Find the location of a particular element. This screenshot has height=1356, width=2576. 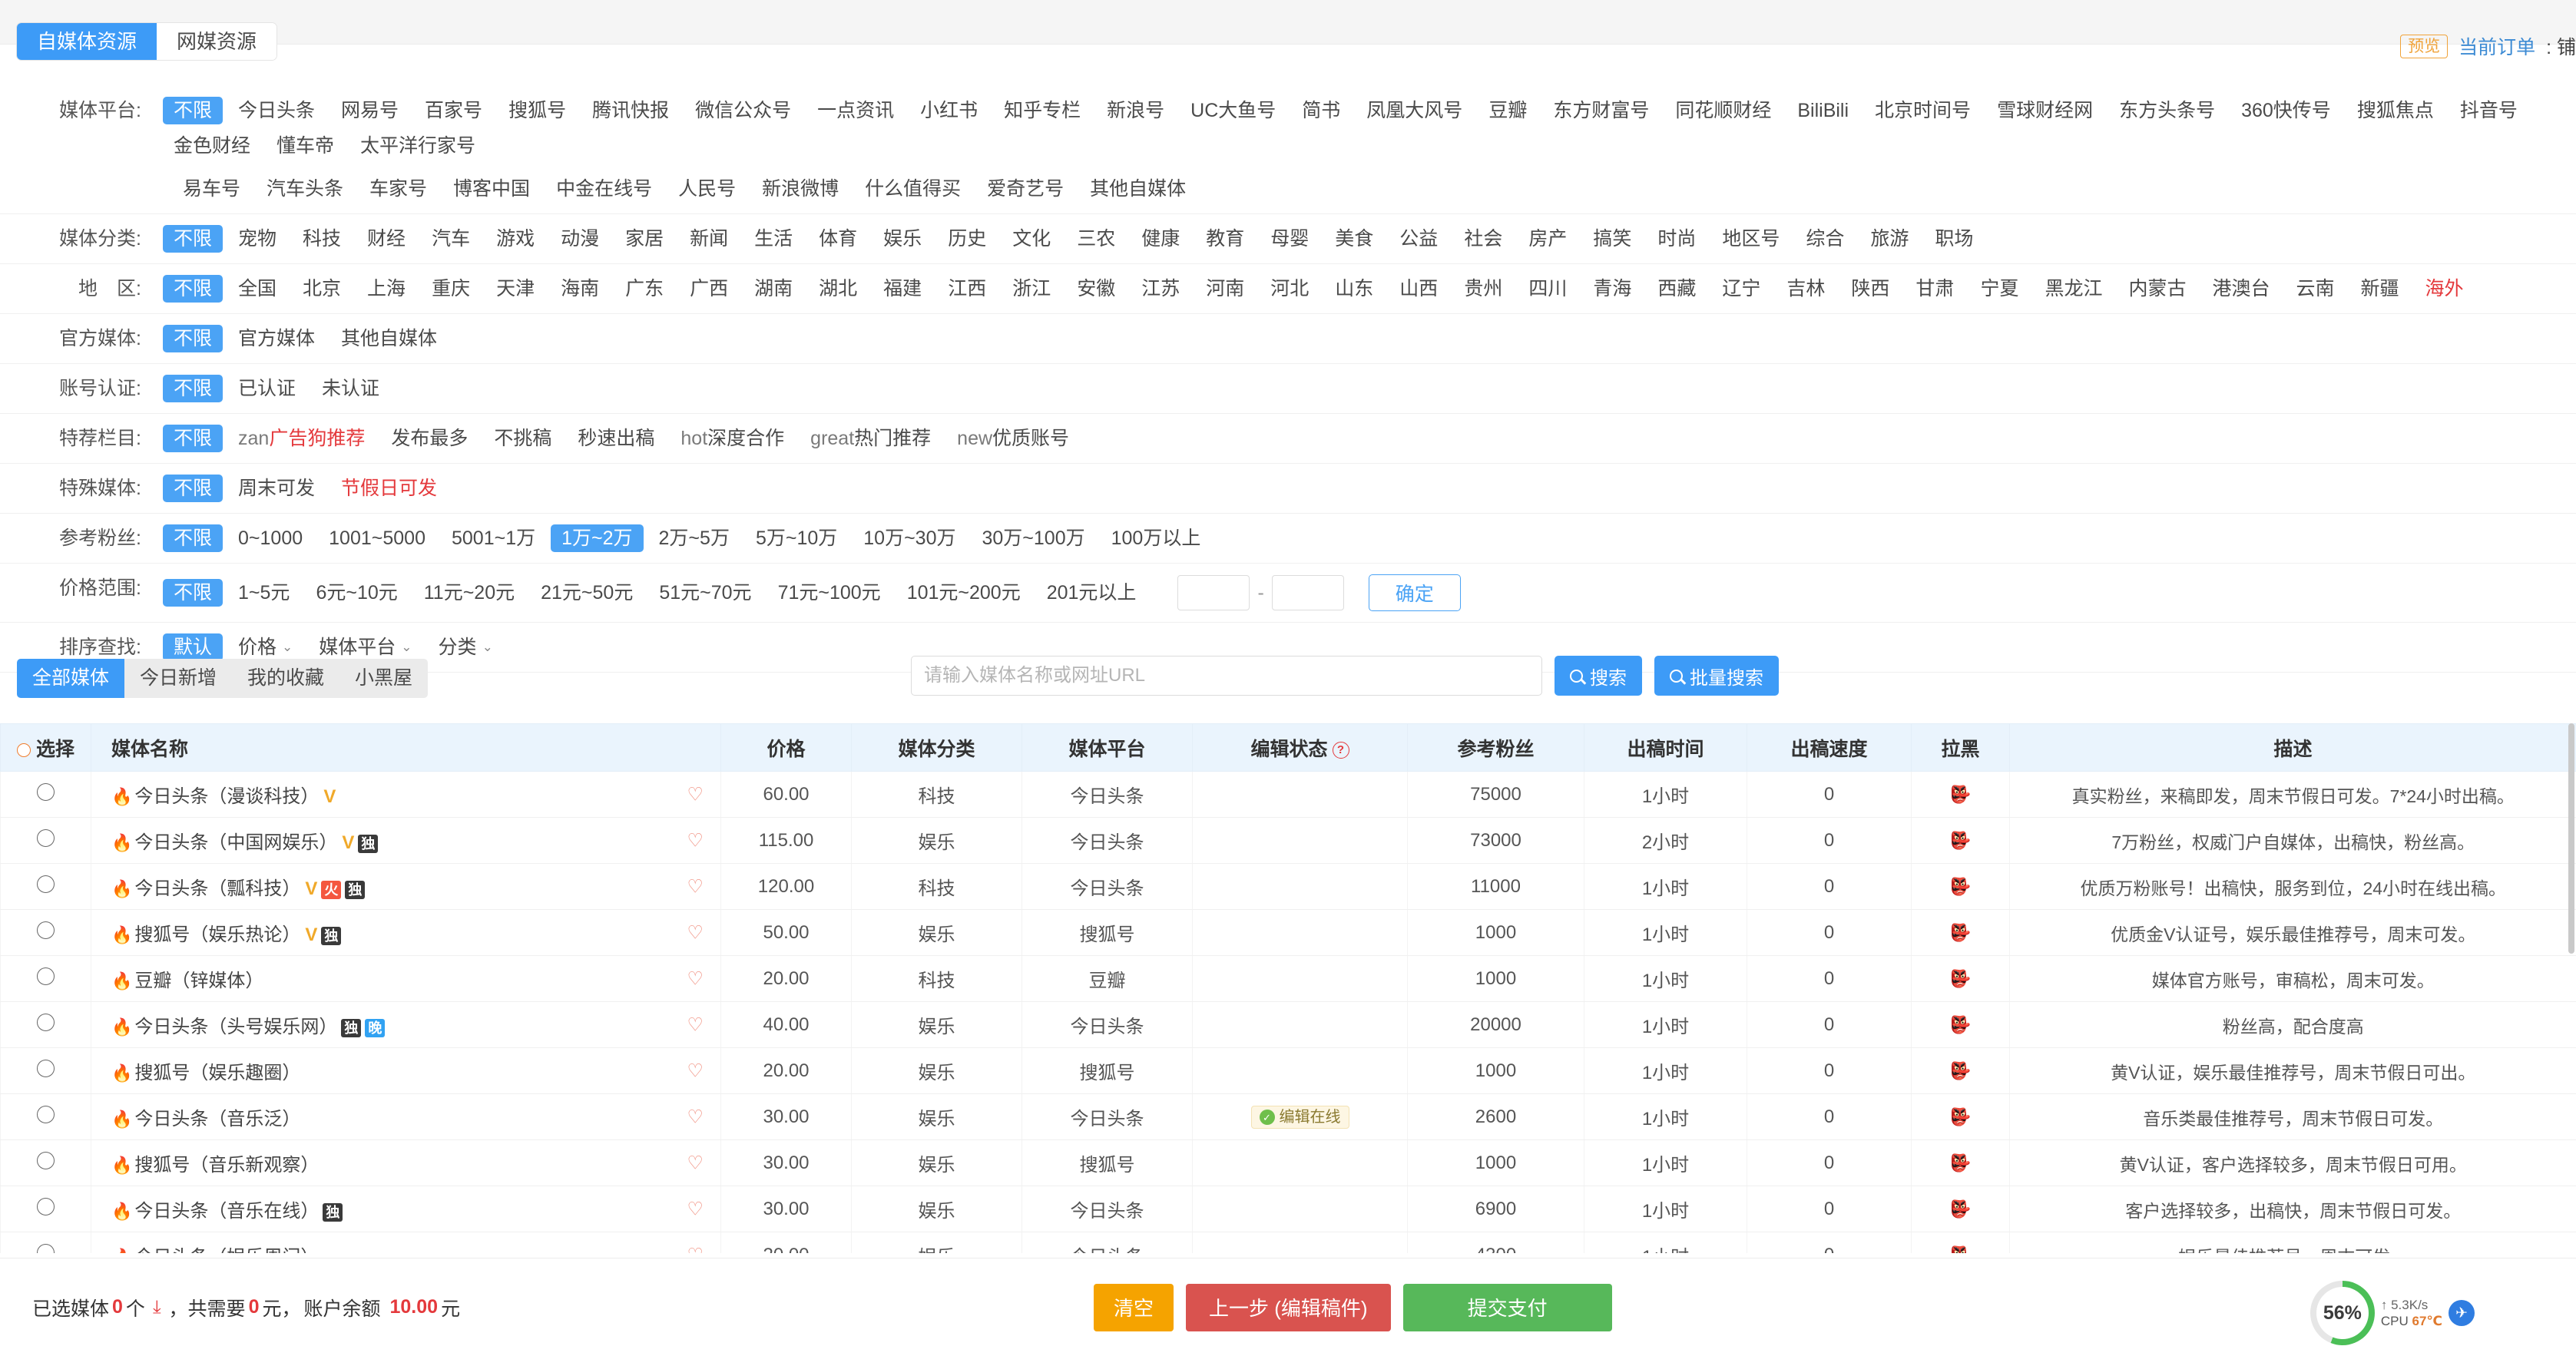

filter-chip-category-8: 生活 is located at coordinates (773, 239).